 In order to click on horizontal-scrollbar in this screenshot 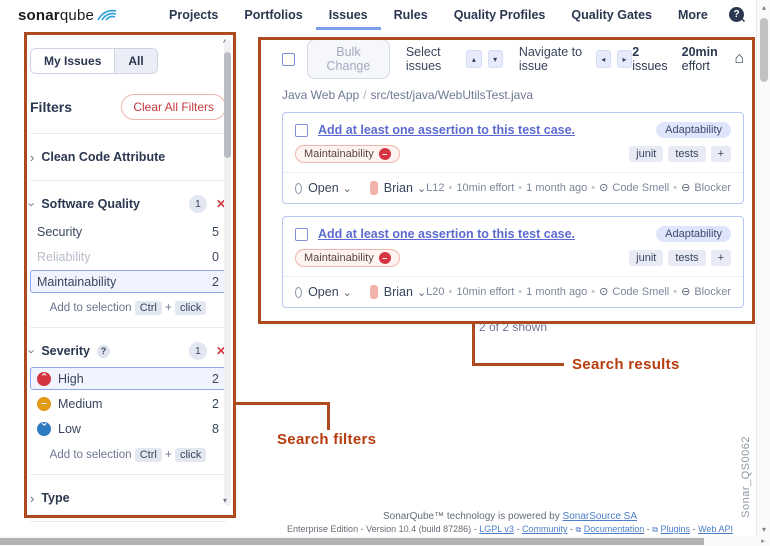, I will do `click(378, 541)`.